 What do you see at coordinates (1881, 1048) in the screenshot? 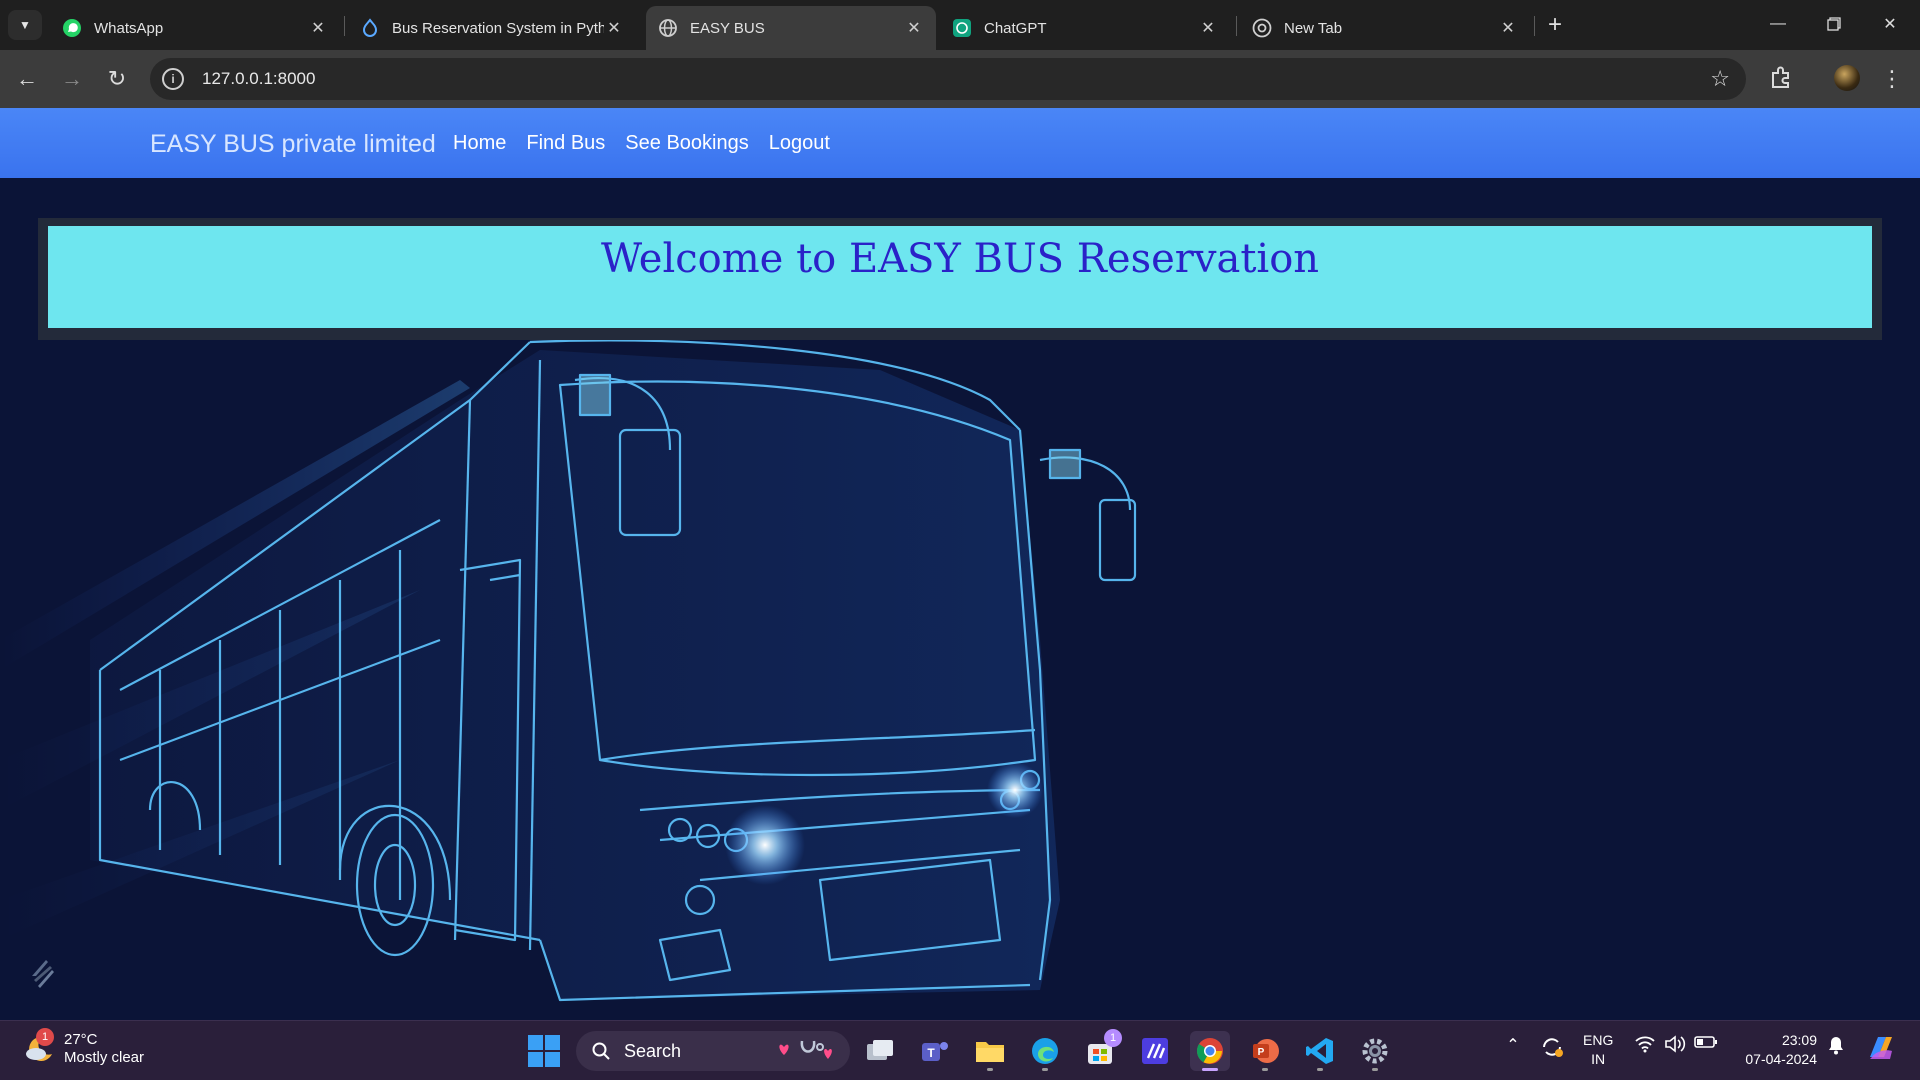
I see `copilot-button` at bounding box center [1881, 1048].